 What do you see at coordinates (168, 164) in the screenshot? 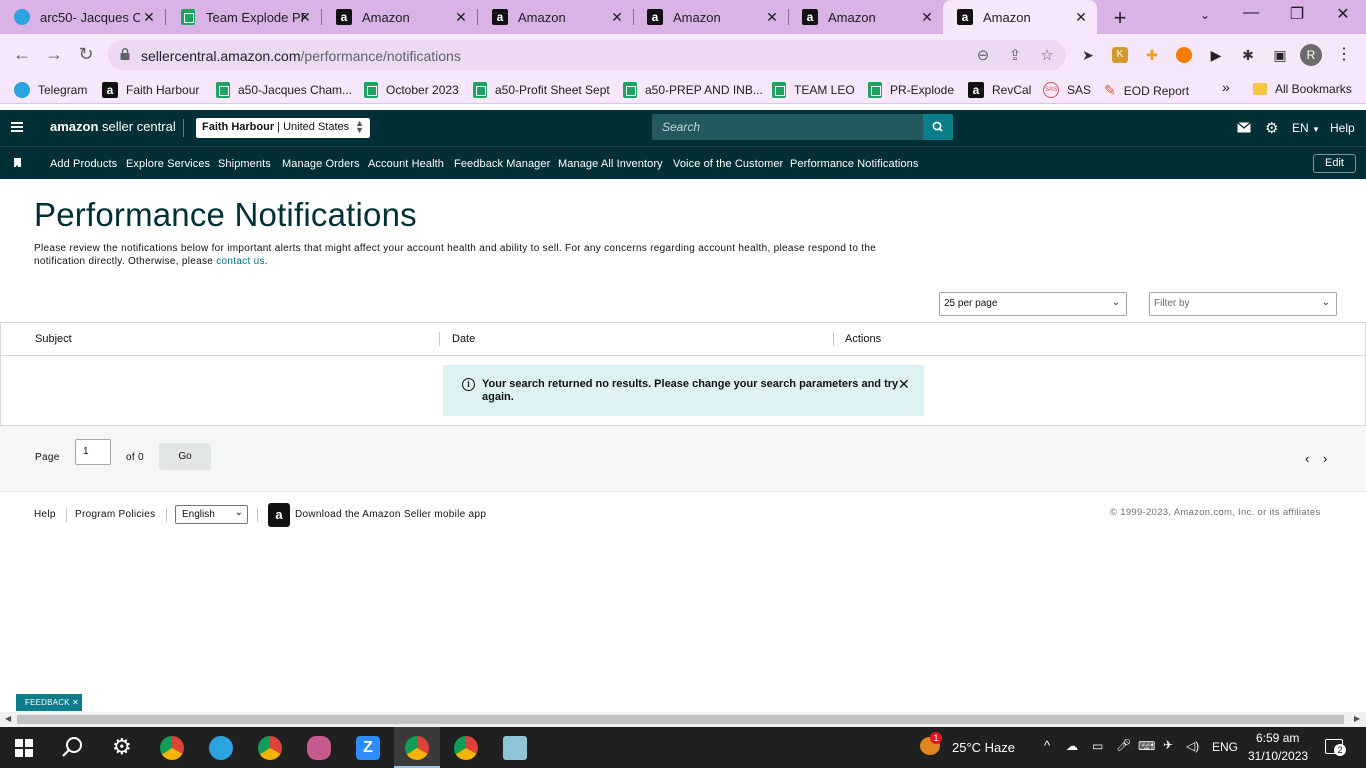
I see `nav-explore-services: Explore Services` at bounding box center [168, 164].